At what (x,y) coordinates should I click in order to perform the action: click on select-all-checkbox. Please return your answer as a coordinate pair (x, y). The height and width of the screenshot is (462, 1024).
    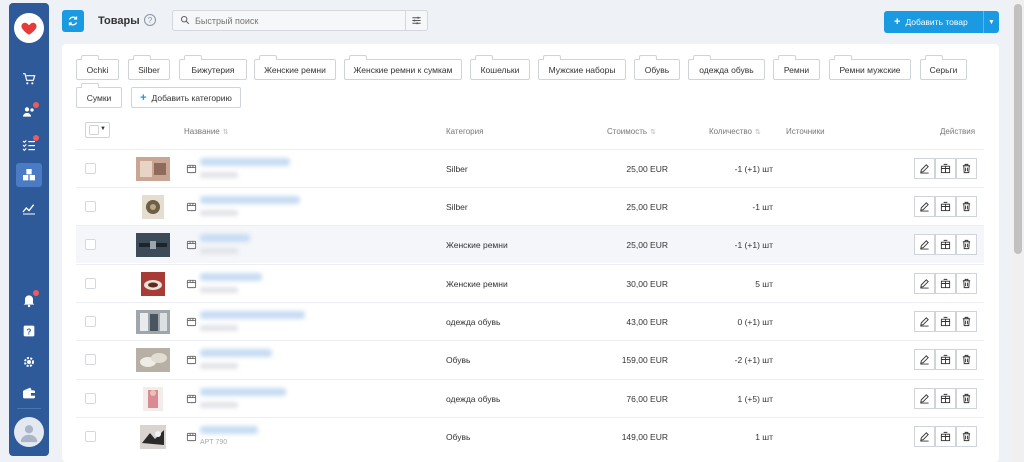
    Looking at the image, I should click on (94, 130).